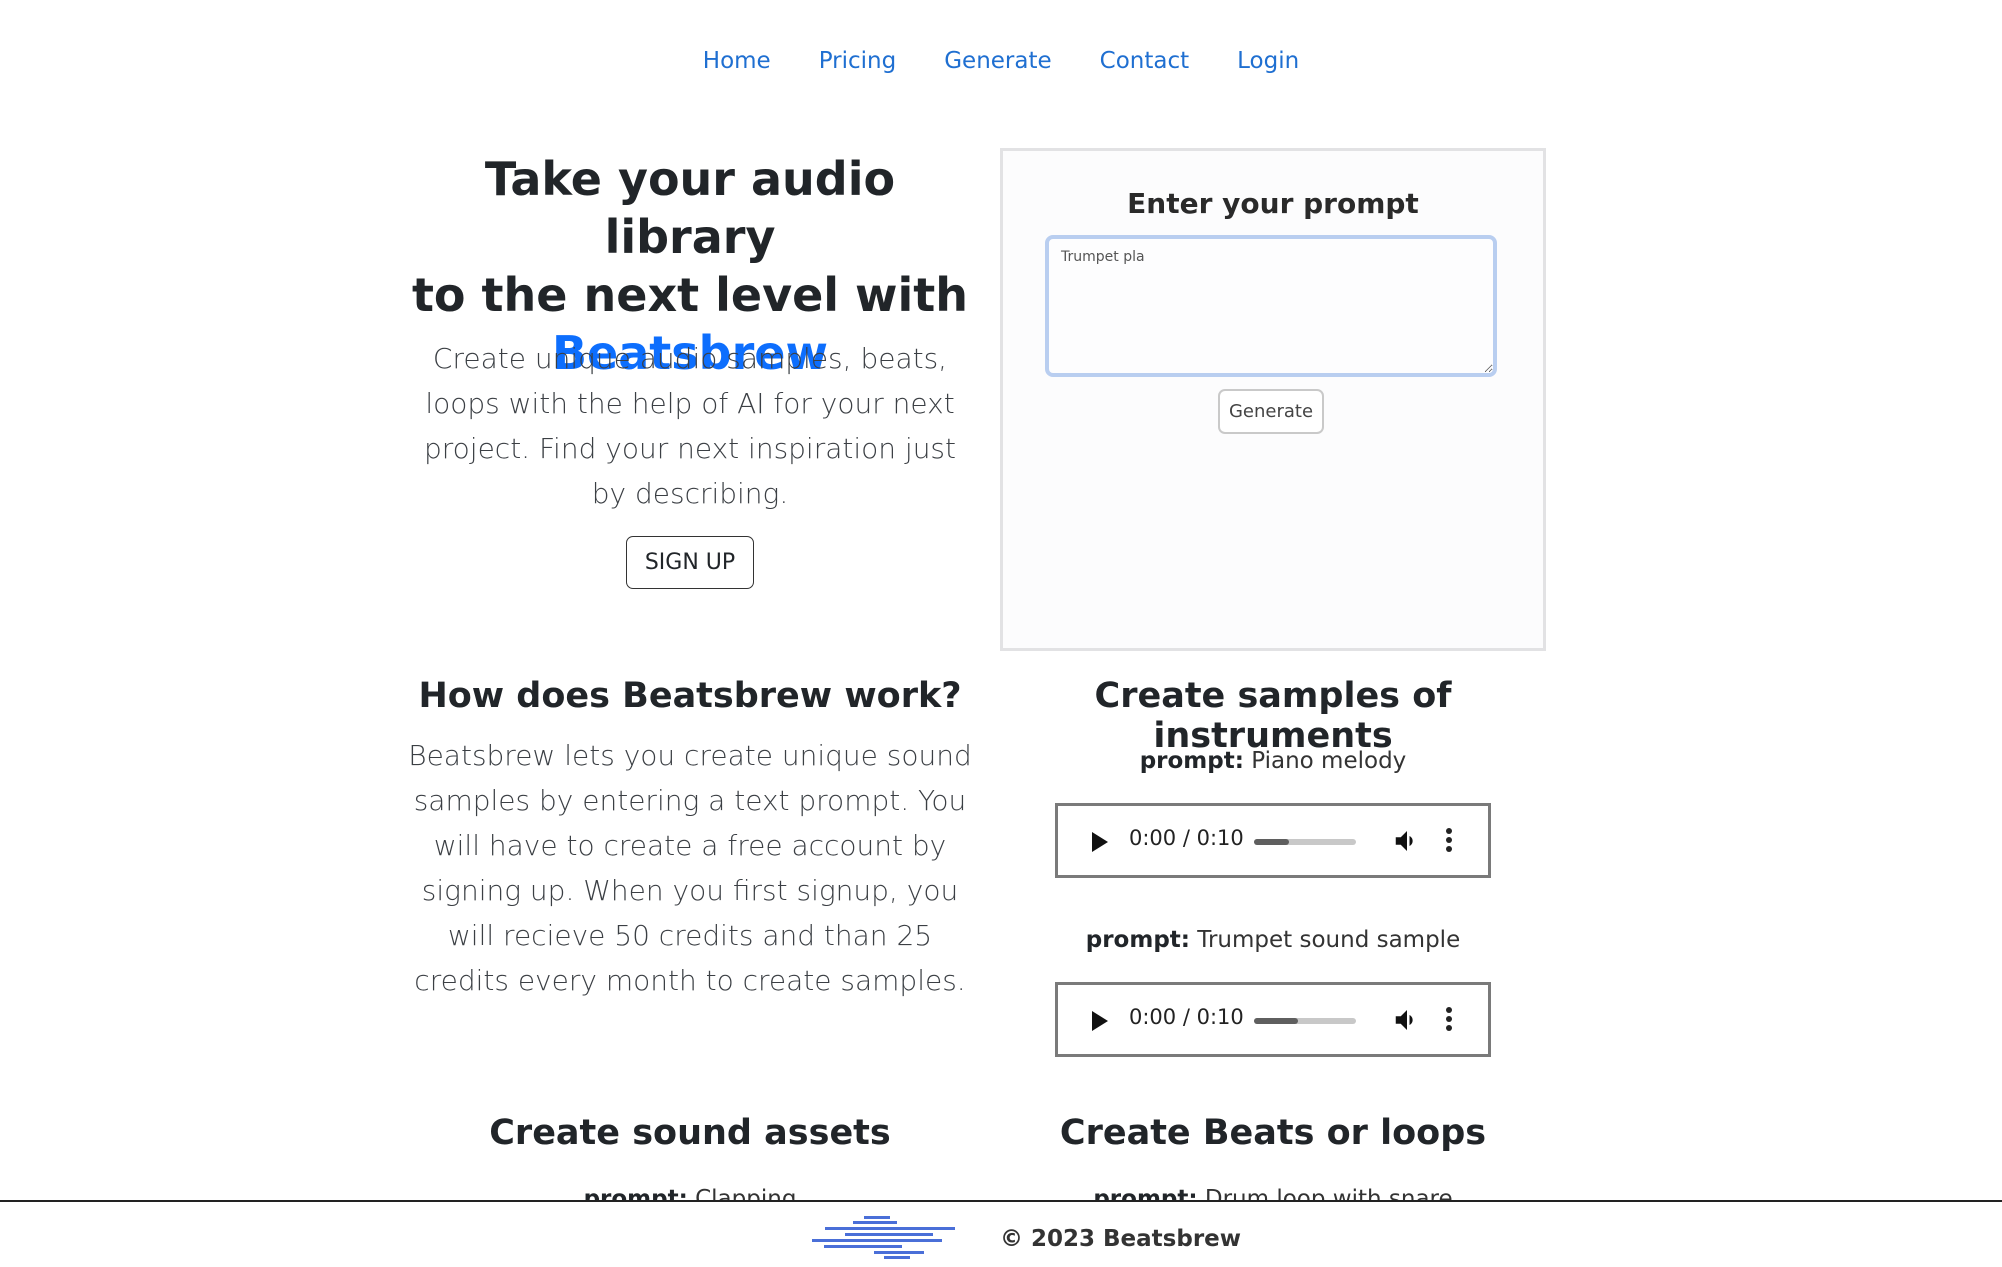 The width and height of the screenshot is (2002, 1267). Describe the element at coordinates (690, 295) in the screenshot. I see `hero-title-line2: to the next level with` at that location.